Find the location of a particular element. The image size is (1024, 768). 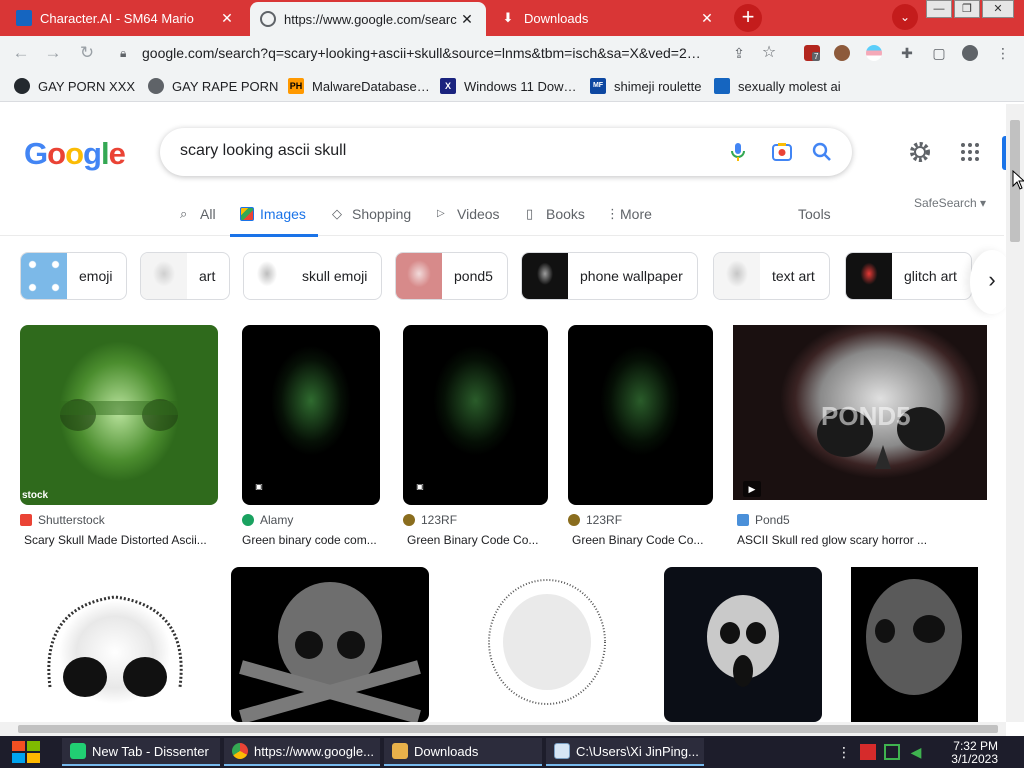

speaker-icon: ◀ is located at coordinates (916, 752).